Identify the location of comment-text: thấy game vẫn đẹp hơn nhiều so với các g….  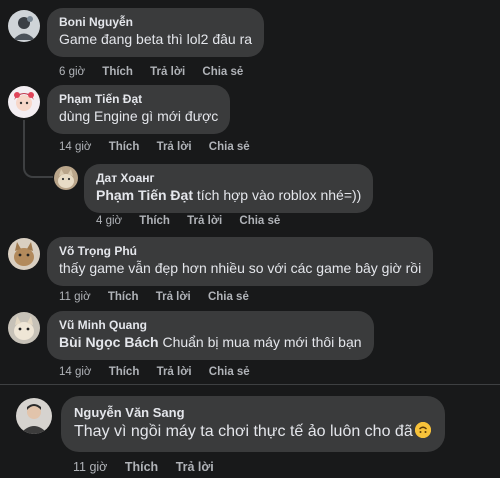
(240, 268).